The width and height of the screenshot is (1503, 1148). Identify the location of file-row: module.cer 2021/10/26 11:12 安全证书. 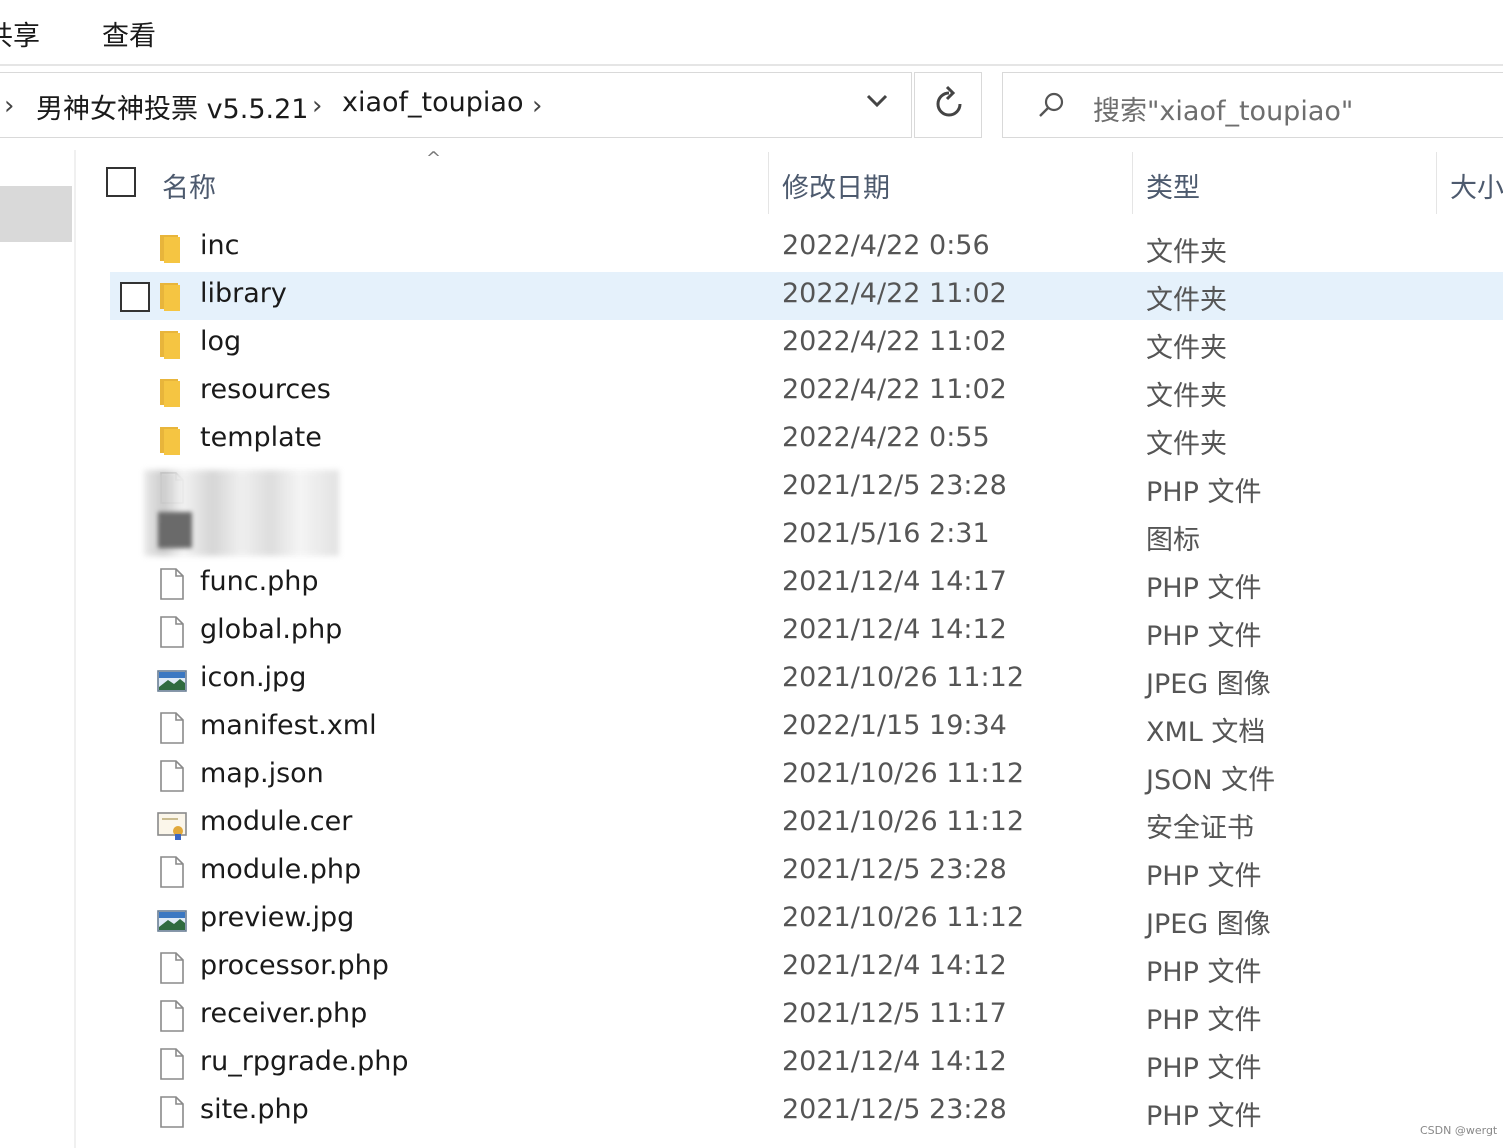
(806, 824).